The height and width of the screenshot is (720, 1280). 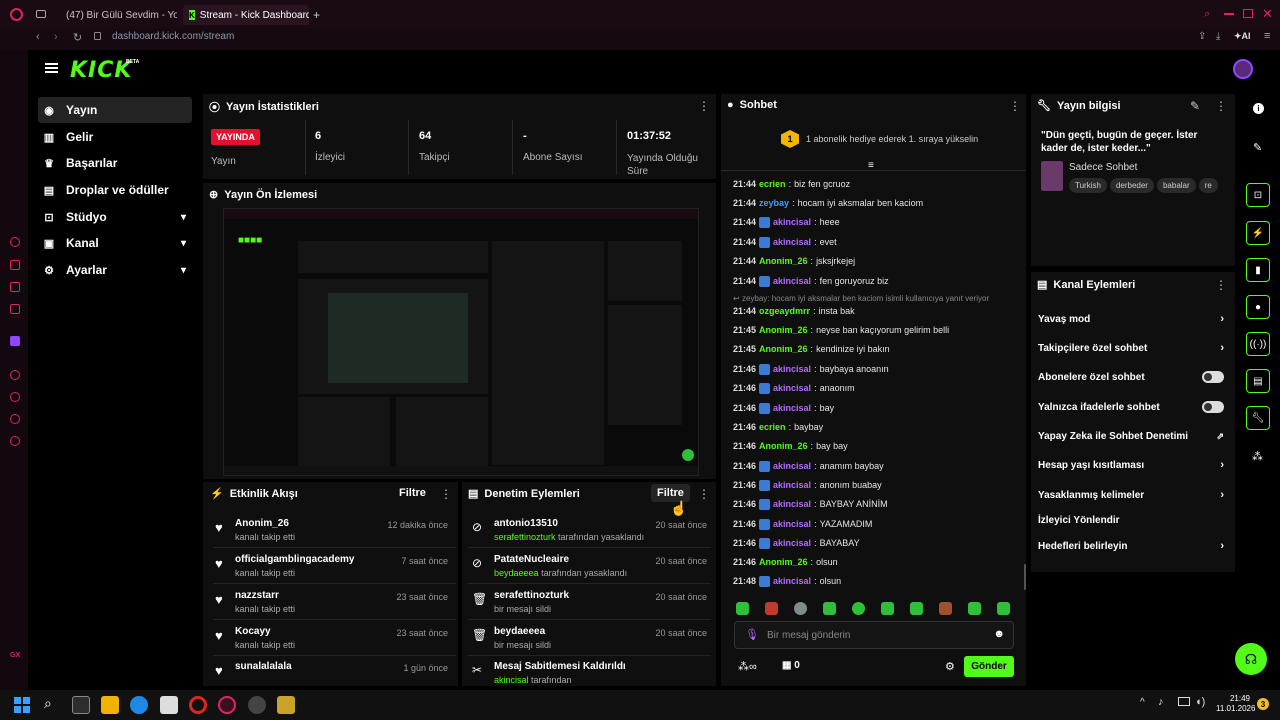 What do you see at coordinates (1103, 167) in the screenshot?
I see `category-name: Sadece Sohbet` at bounding box center [1103, 167].